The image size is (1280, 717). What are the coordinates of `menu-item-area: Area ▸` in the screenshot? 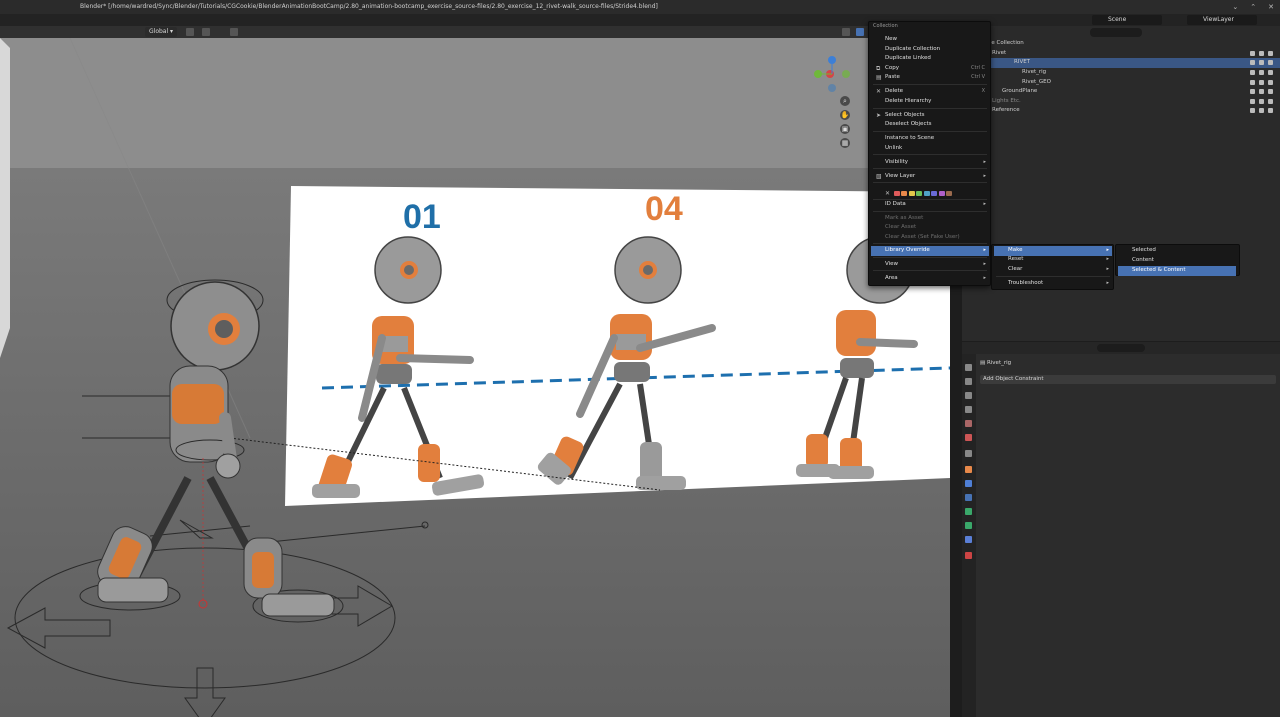 It's located at (930, 279).